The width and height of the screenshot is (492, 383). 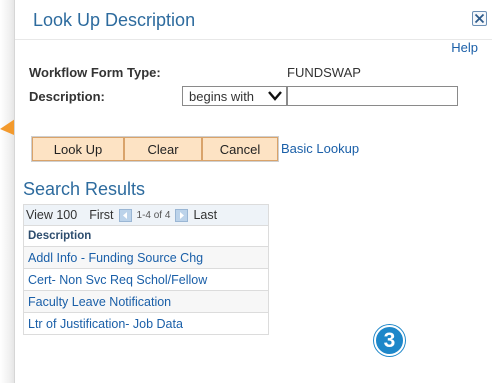 What do you see at coordinates (146, 236) in the screenshot?
I see `description-column-header: Description` at bounding box center [146, 236].